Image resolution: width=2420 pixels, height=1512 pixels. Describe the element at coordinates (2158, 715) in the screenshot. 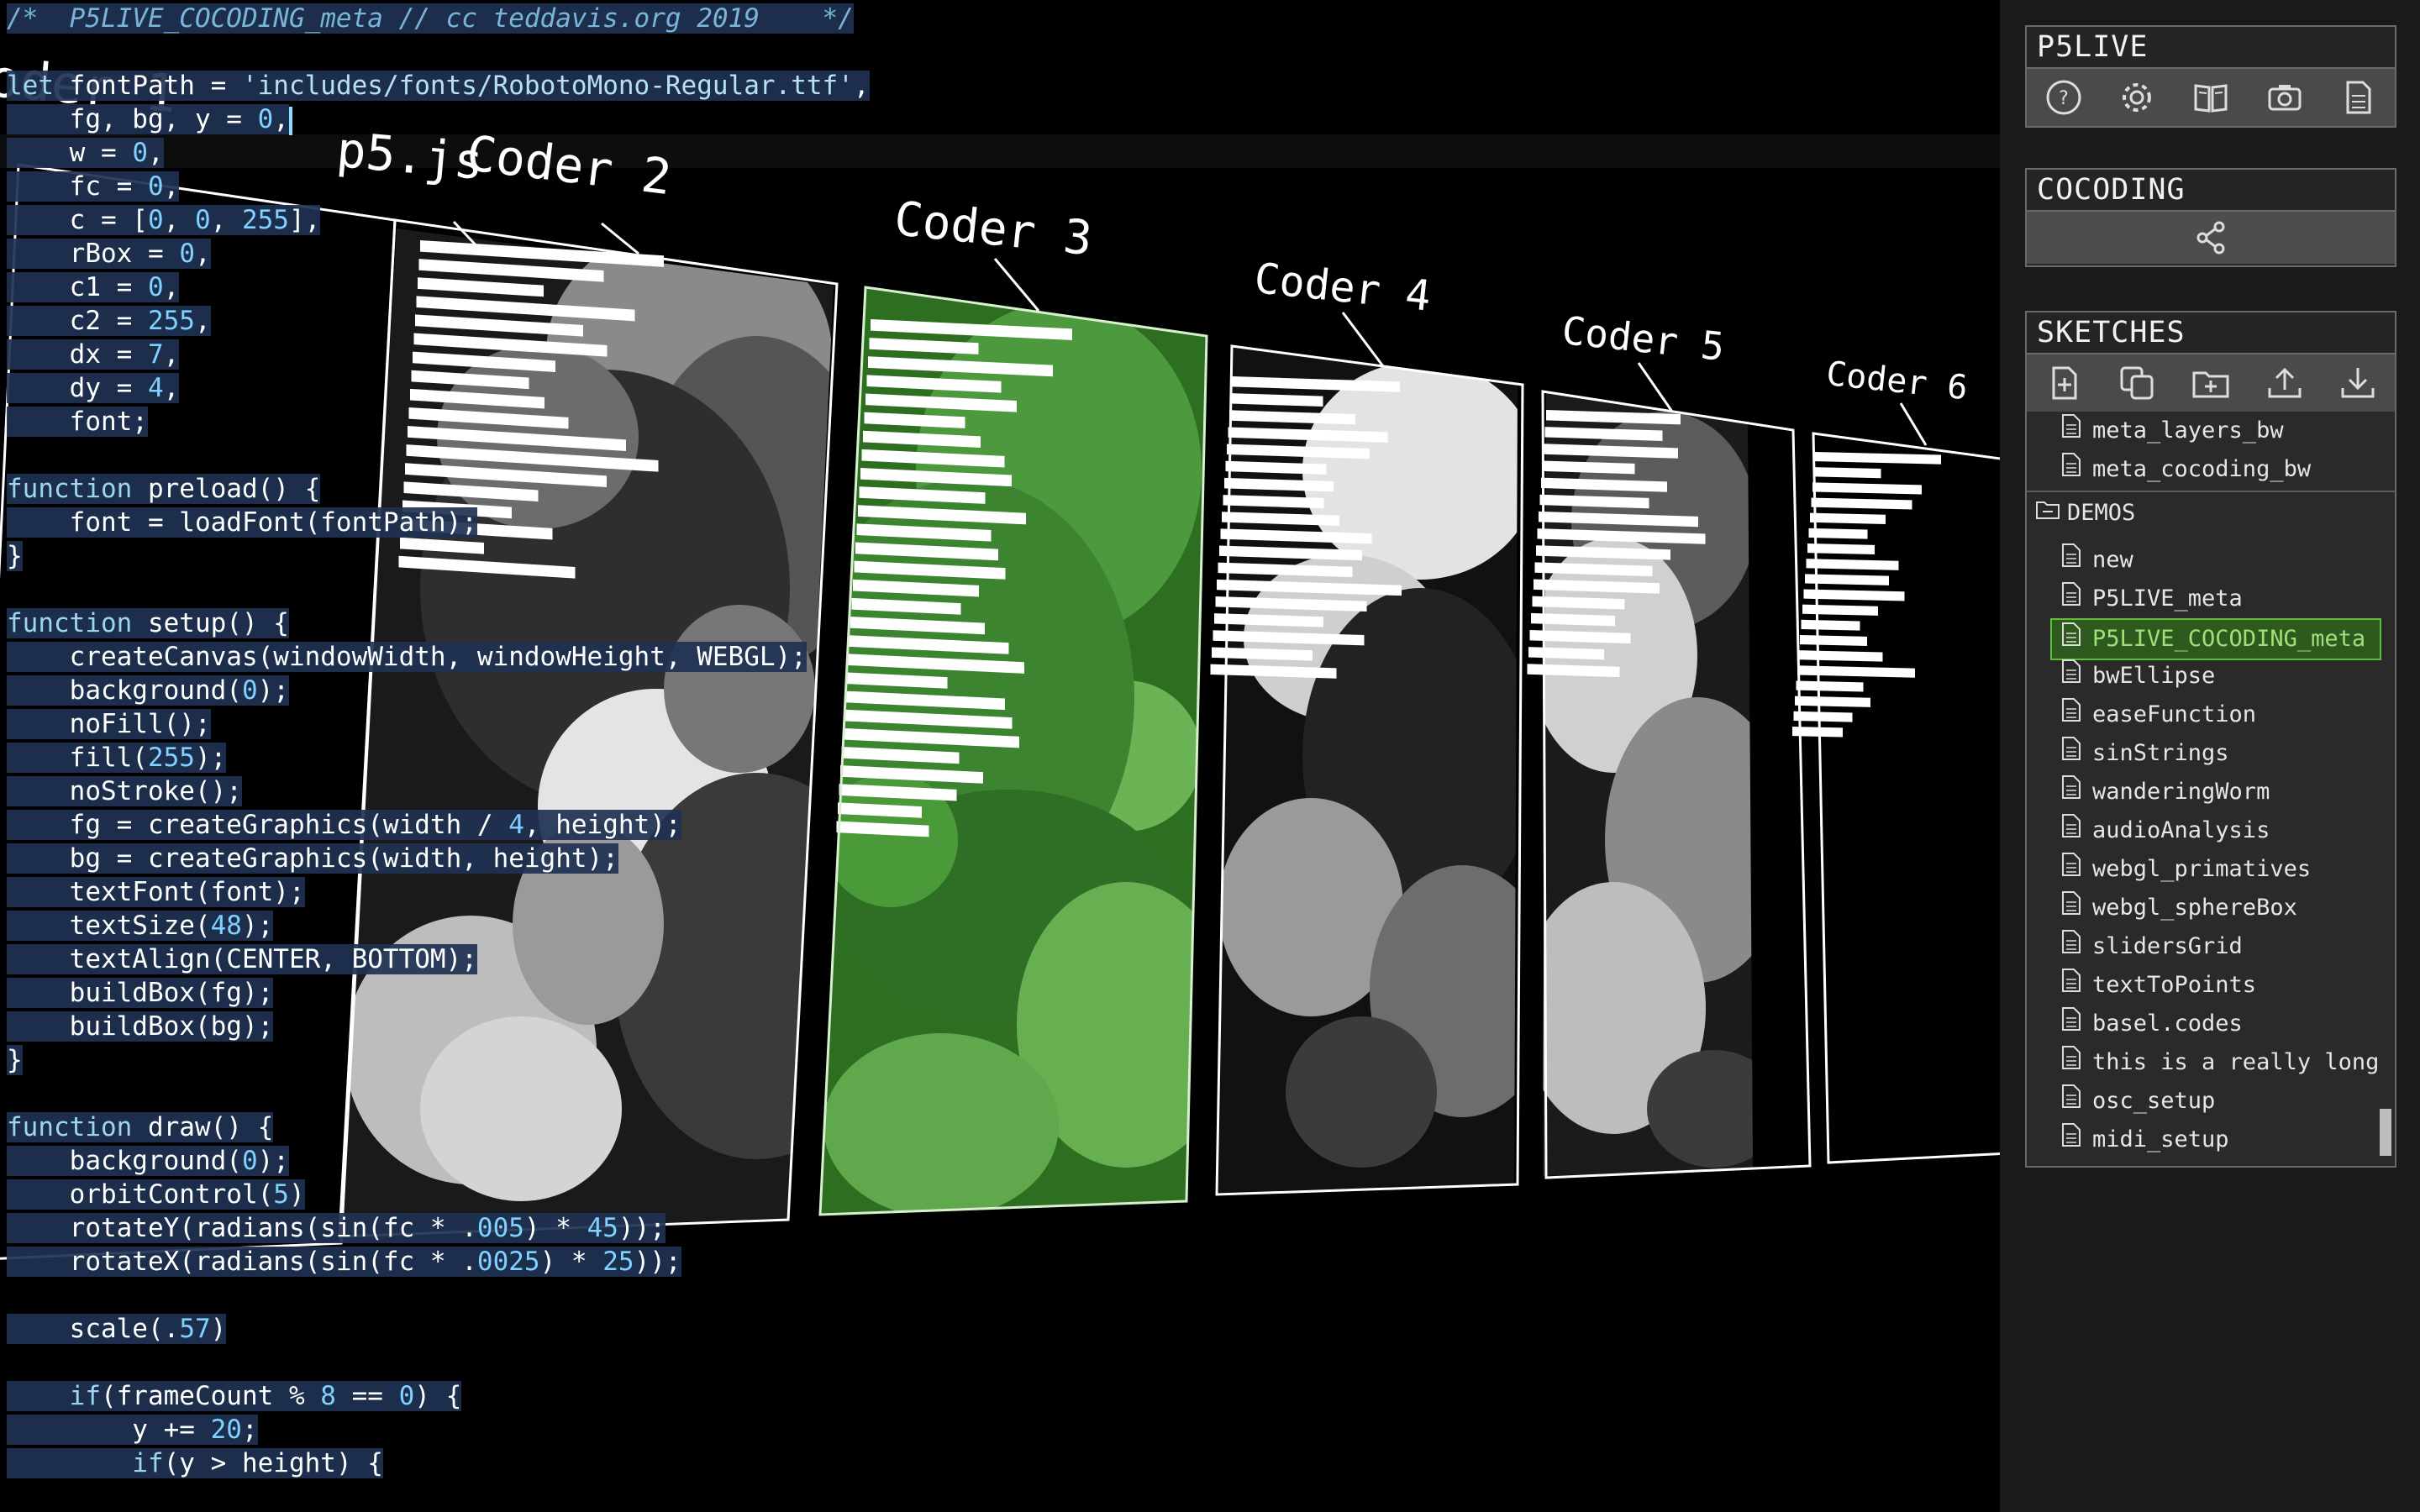

I see `sketch-item: easeFunction` at that location.